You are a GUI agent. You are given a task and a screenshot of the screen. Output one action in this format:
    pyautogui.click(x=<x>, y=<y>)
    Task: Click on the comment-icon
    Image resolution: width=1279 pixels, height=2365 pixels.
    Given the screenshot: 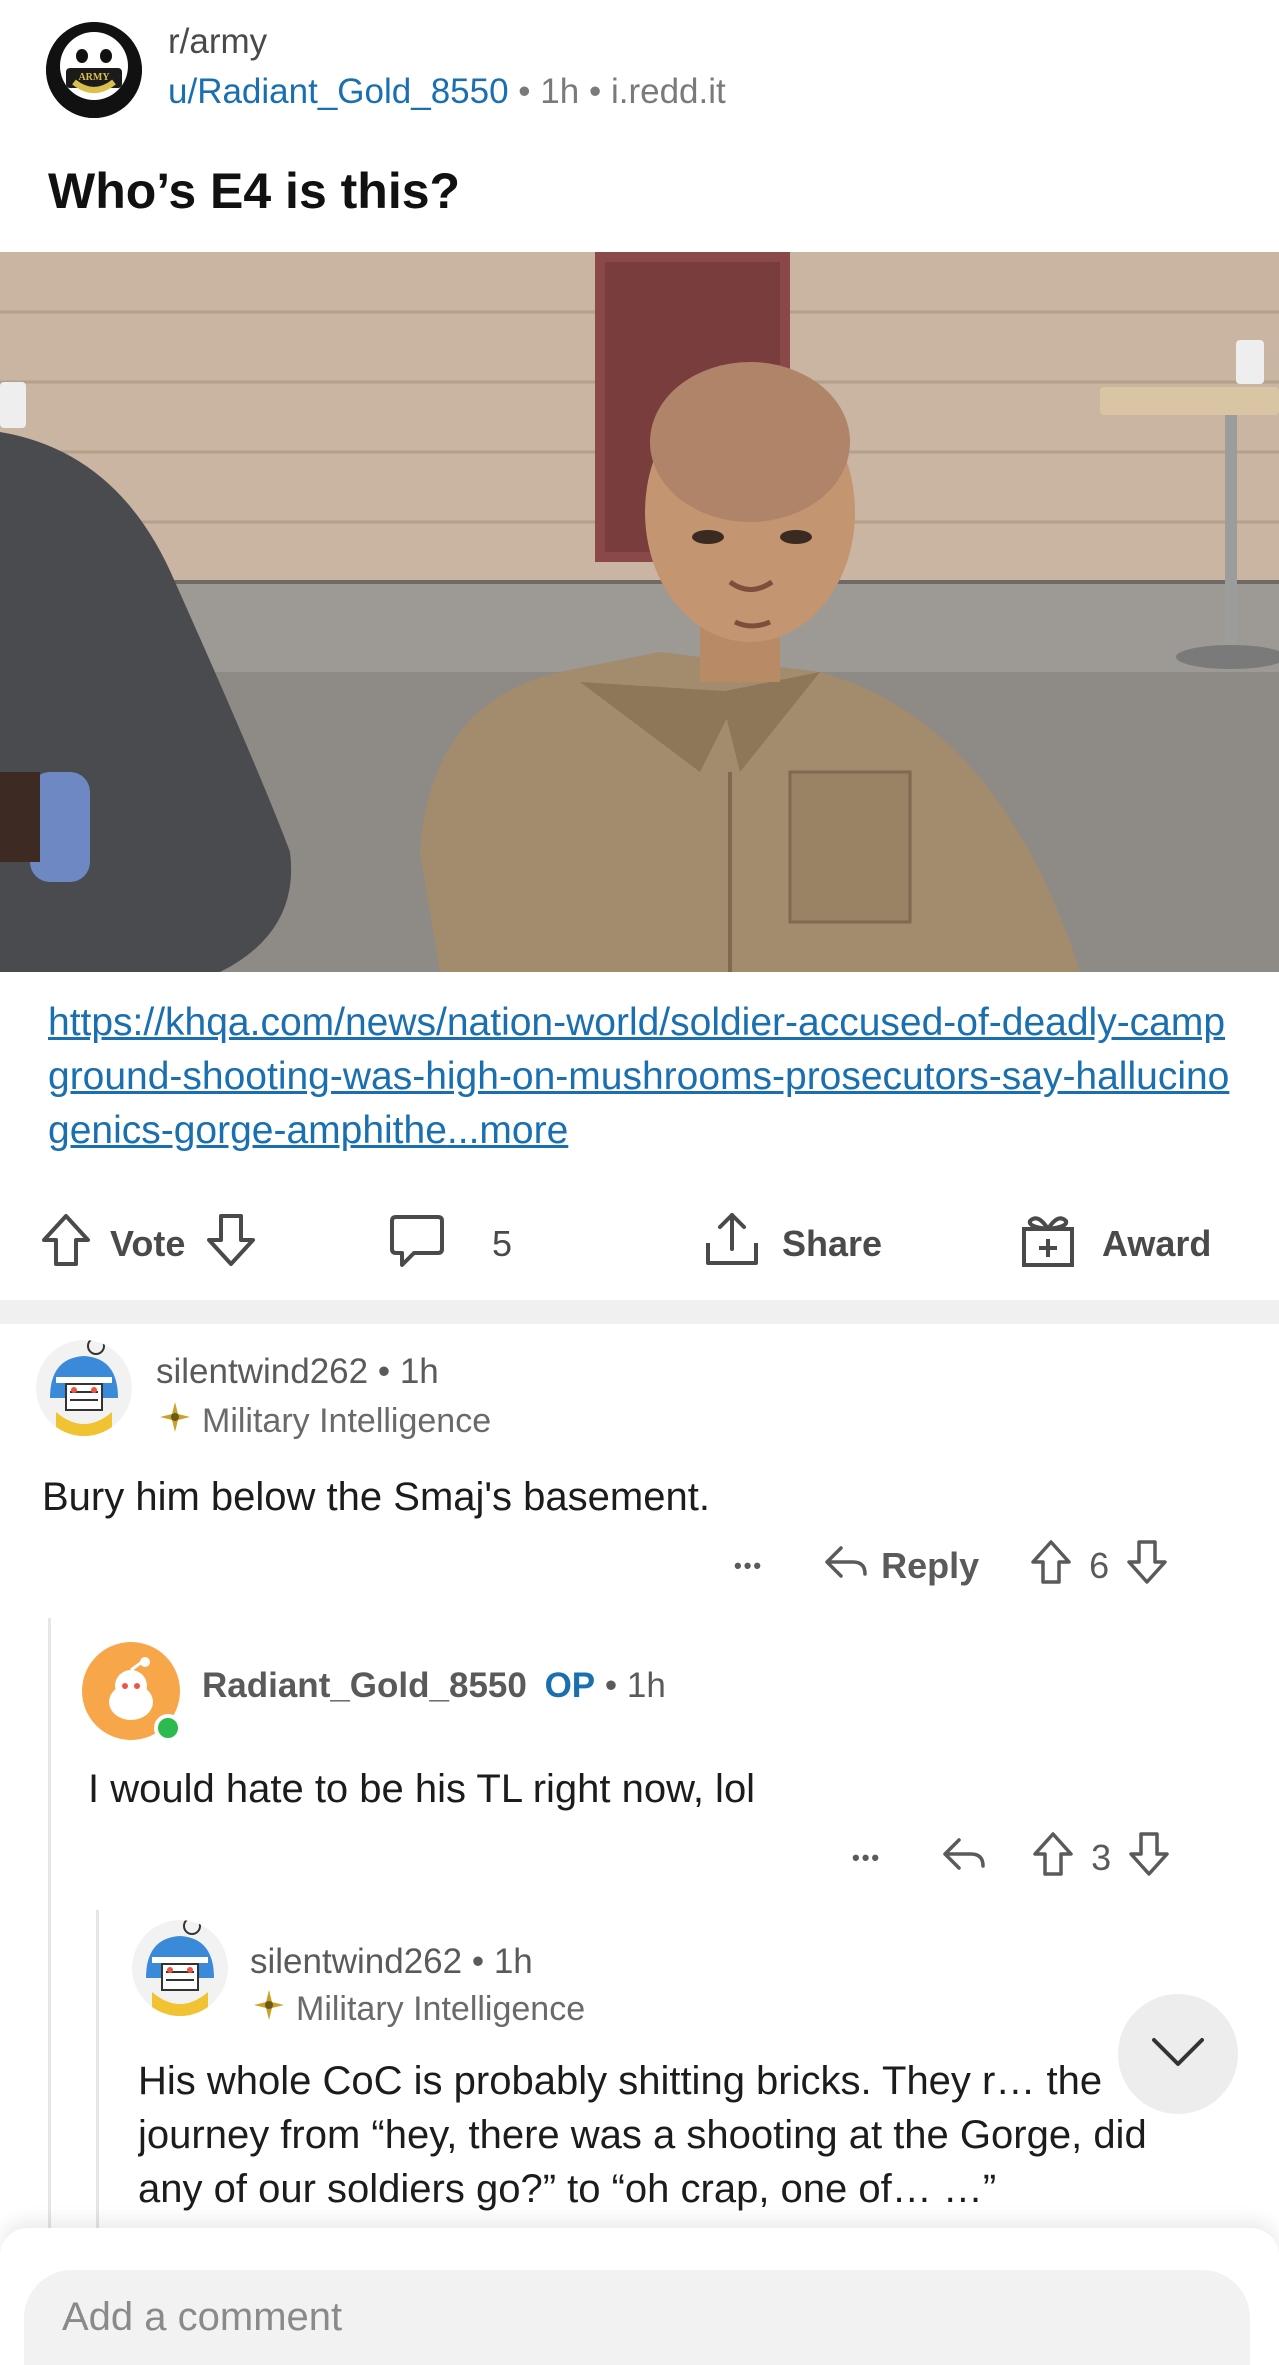 What is the action you would take?
    pyautogui.click(x=417, y=1244)
    